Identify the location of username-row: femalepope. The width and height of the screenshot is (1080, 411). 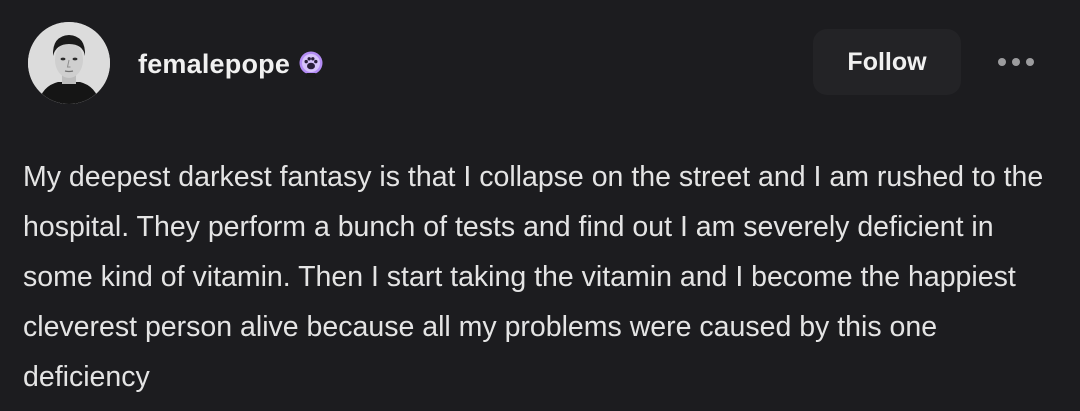
(232, 64).